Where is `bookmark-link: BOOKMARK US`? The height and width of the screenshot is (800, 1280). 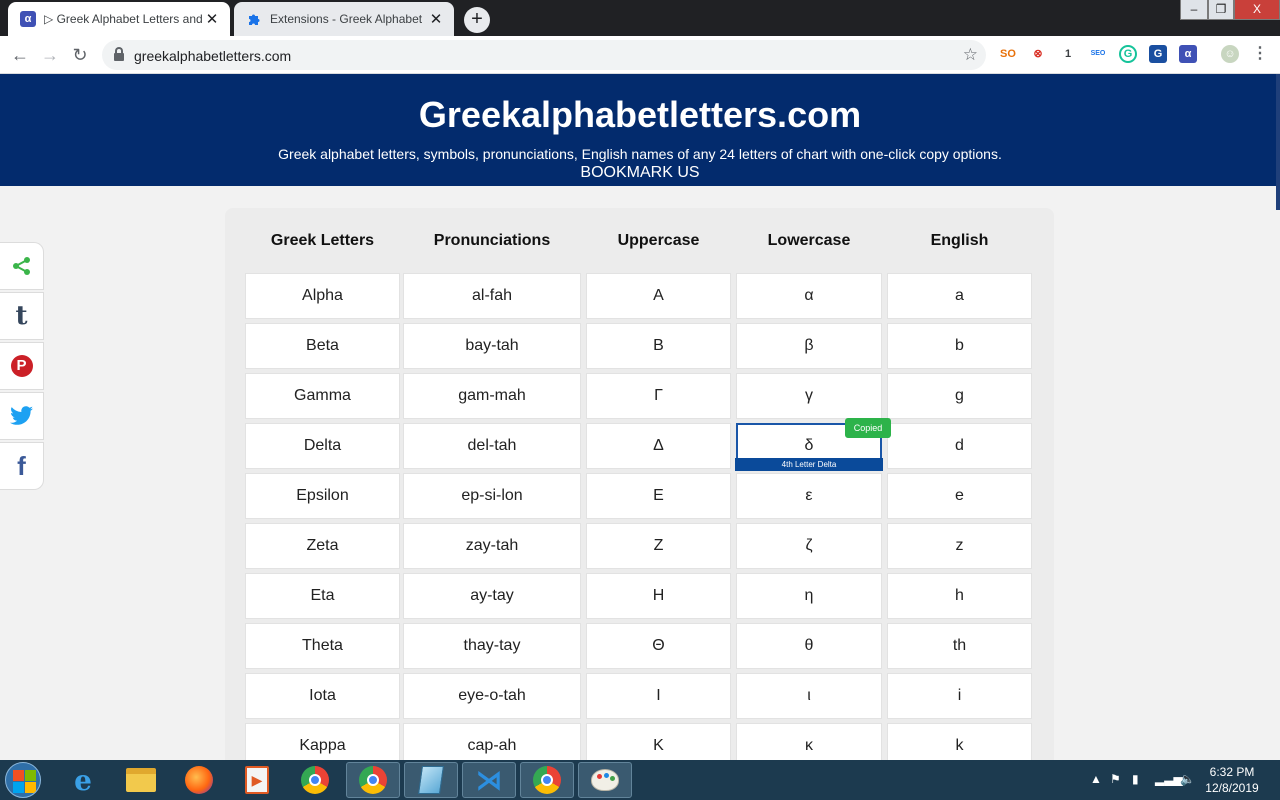 bookmark-link: BOOKMARK US is located at coordinates (640, 173).